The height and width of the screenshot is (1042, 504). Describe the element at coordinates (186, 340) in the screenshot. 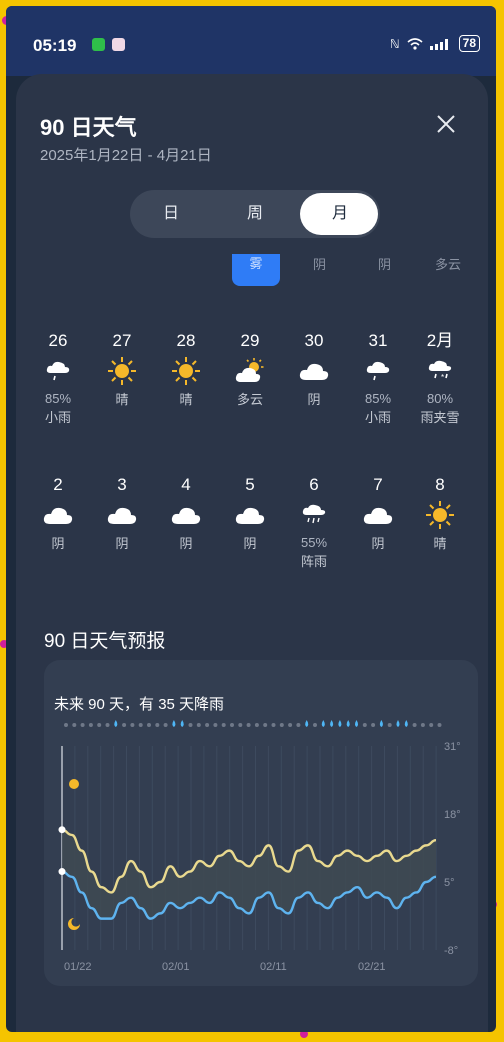

I see `day-number: 28` at that location.